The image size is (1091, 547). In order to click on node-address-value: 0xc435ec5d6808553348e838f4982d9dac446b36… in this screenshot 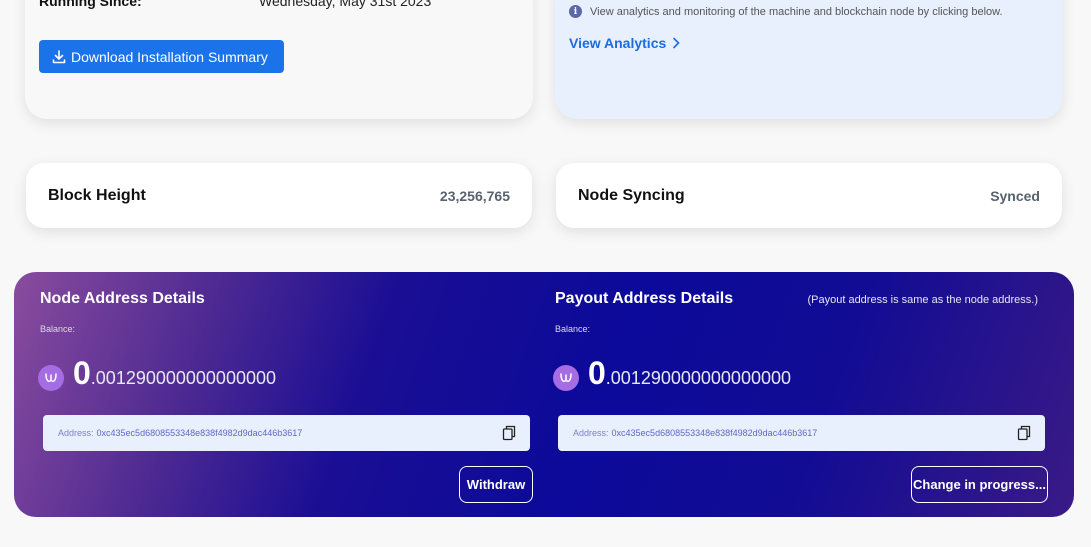, I will do `click(199, 433)`.